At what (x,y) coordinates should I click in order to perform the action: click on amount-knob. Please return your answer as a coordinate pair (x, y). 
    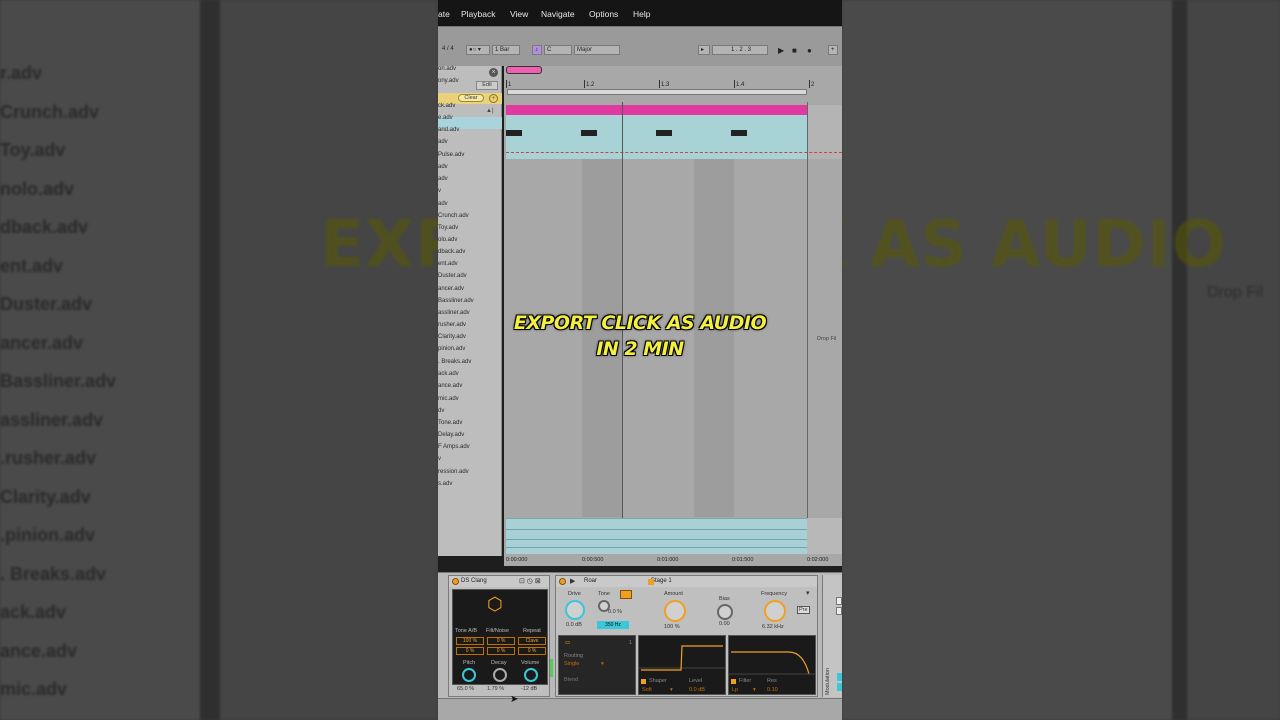
    Looking at the image, I should click on (675, 611).